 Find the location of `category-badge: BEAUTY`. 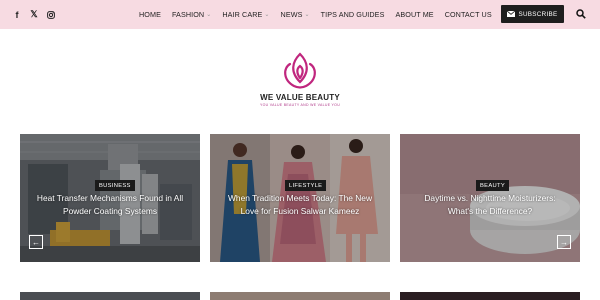

category-badge: BEAUTY is located at coordinates (492, 185).